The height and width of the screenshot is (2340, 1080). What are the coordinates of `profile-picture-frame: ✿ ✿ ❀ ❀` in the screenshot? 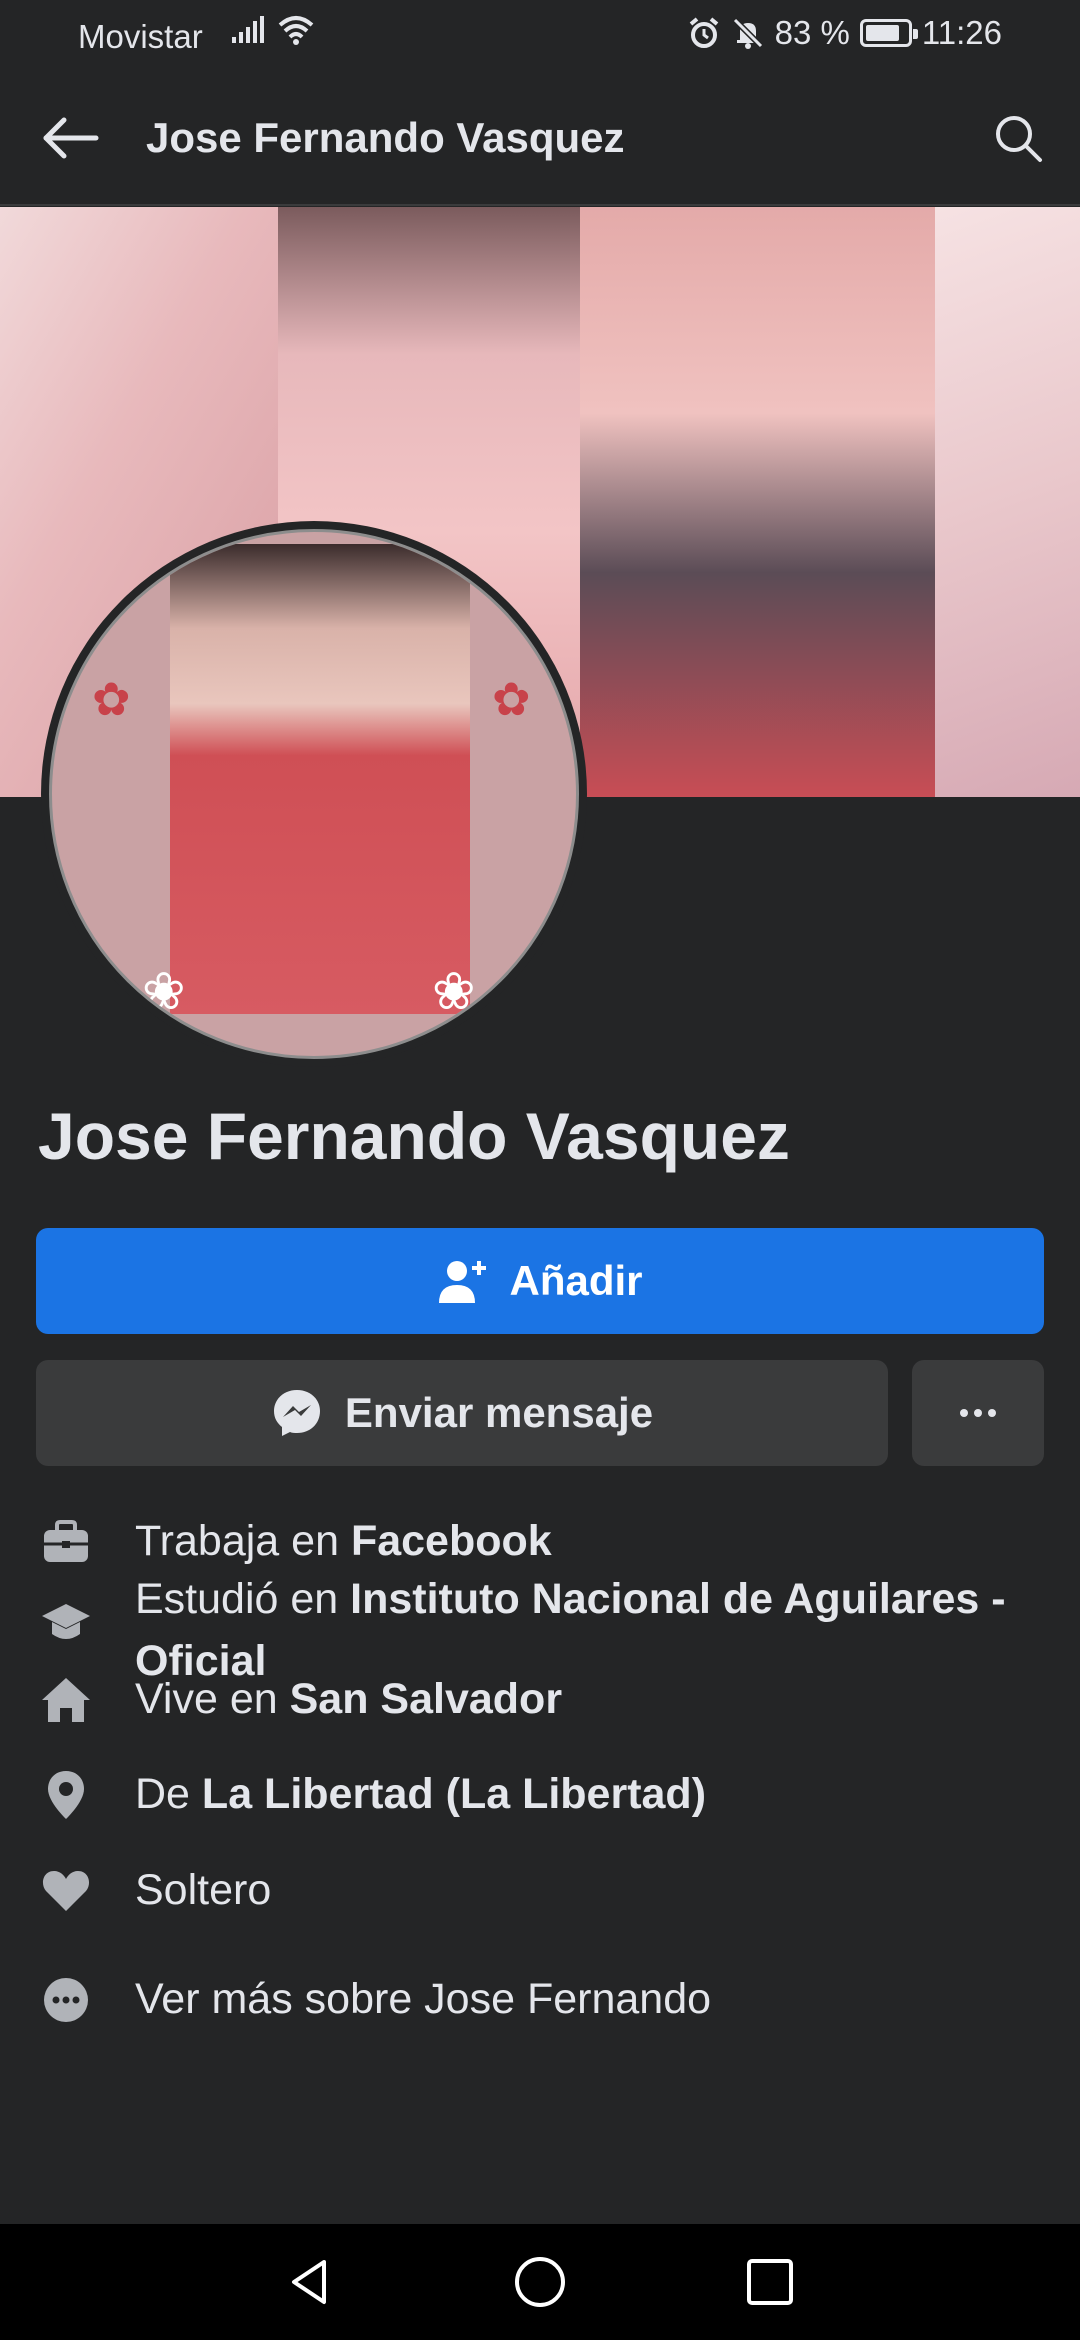 It's located at (314, 794).